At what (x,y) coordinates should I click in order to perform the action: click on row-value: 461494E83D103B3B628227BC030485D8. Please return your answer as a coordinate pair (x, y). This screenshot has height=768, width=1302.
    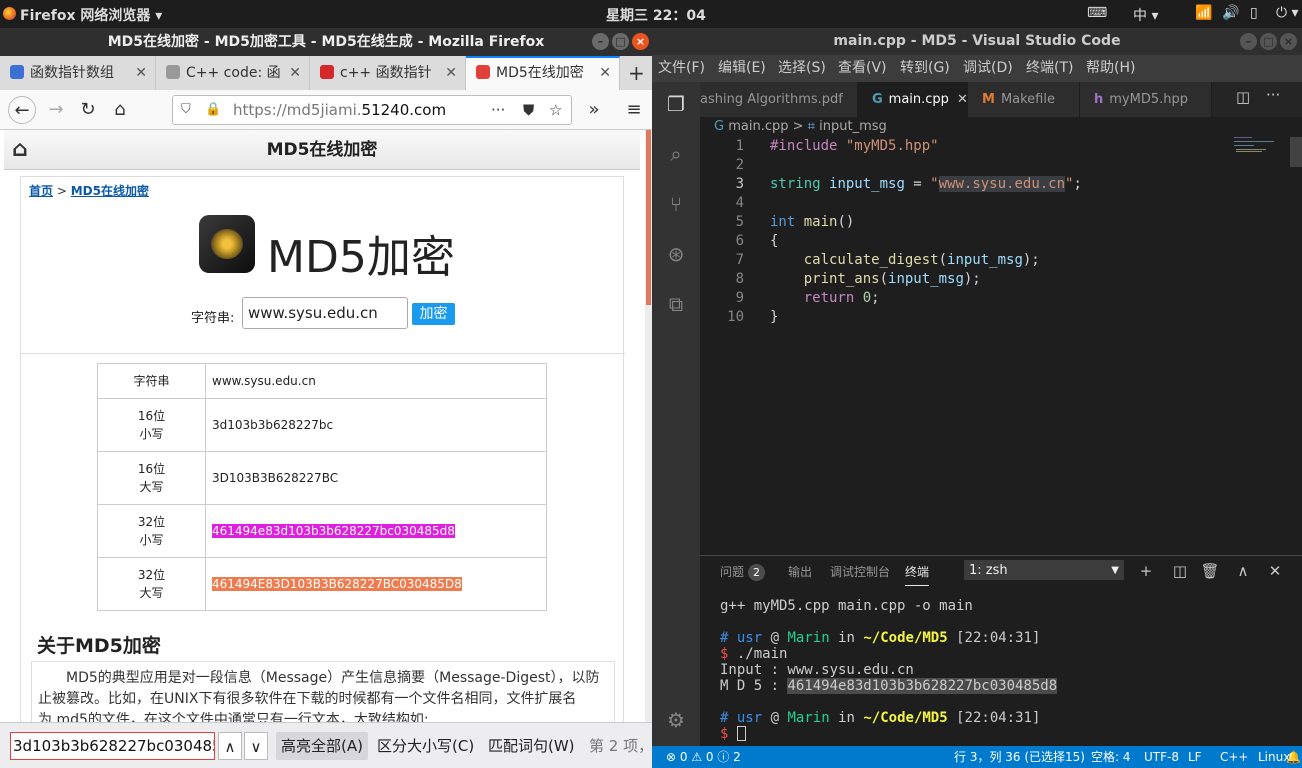
    Looking at the image, I should click on (376, 584).